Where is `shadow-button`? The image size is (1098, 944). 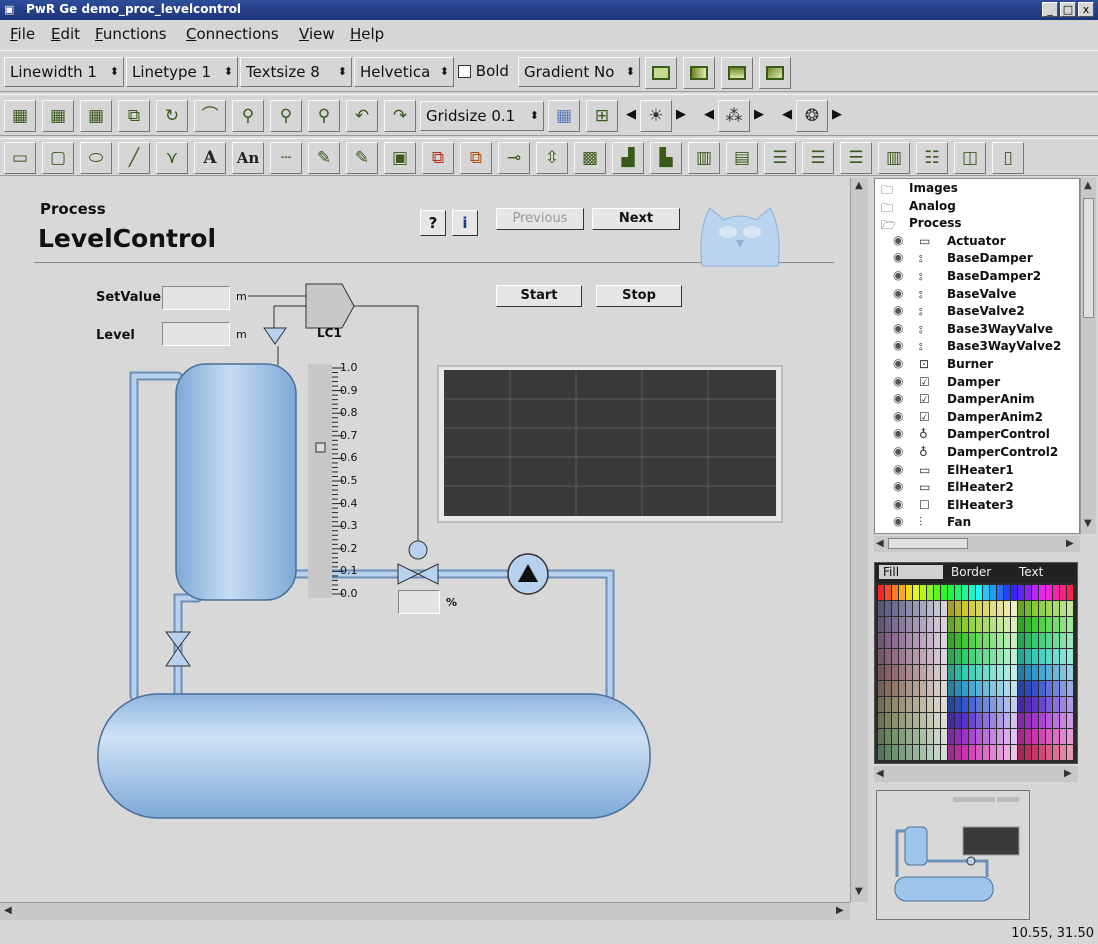 shadow-button is located at coordinates (737, 73).